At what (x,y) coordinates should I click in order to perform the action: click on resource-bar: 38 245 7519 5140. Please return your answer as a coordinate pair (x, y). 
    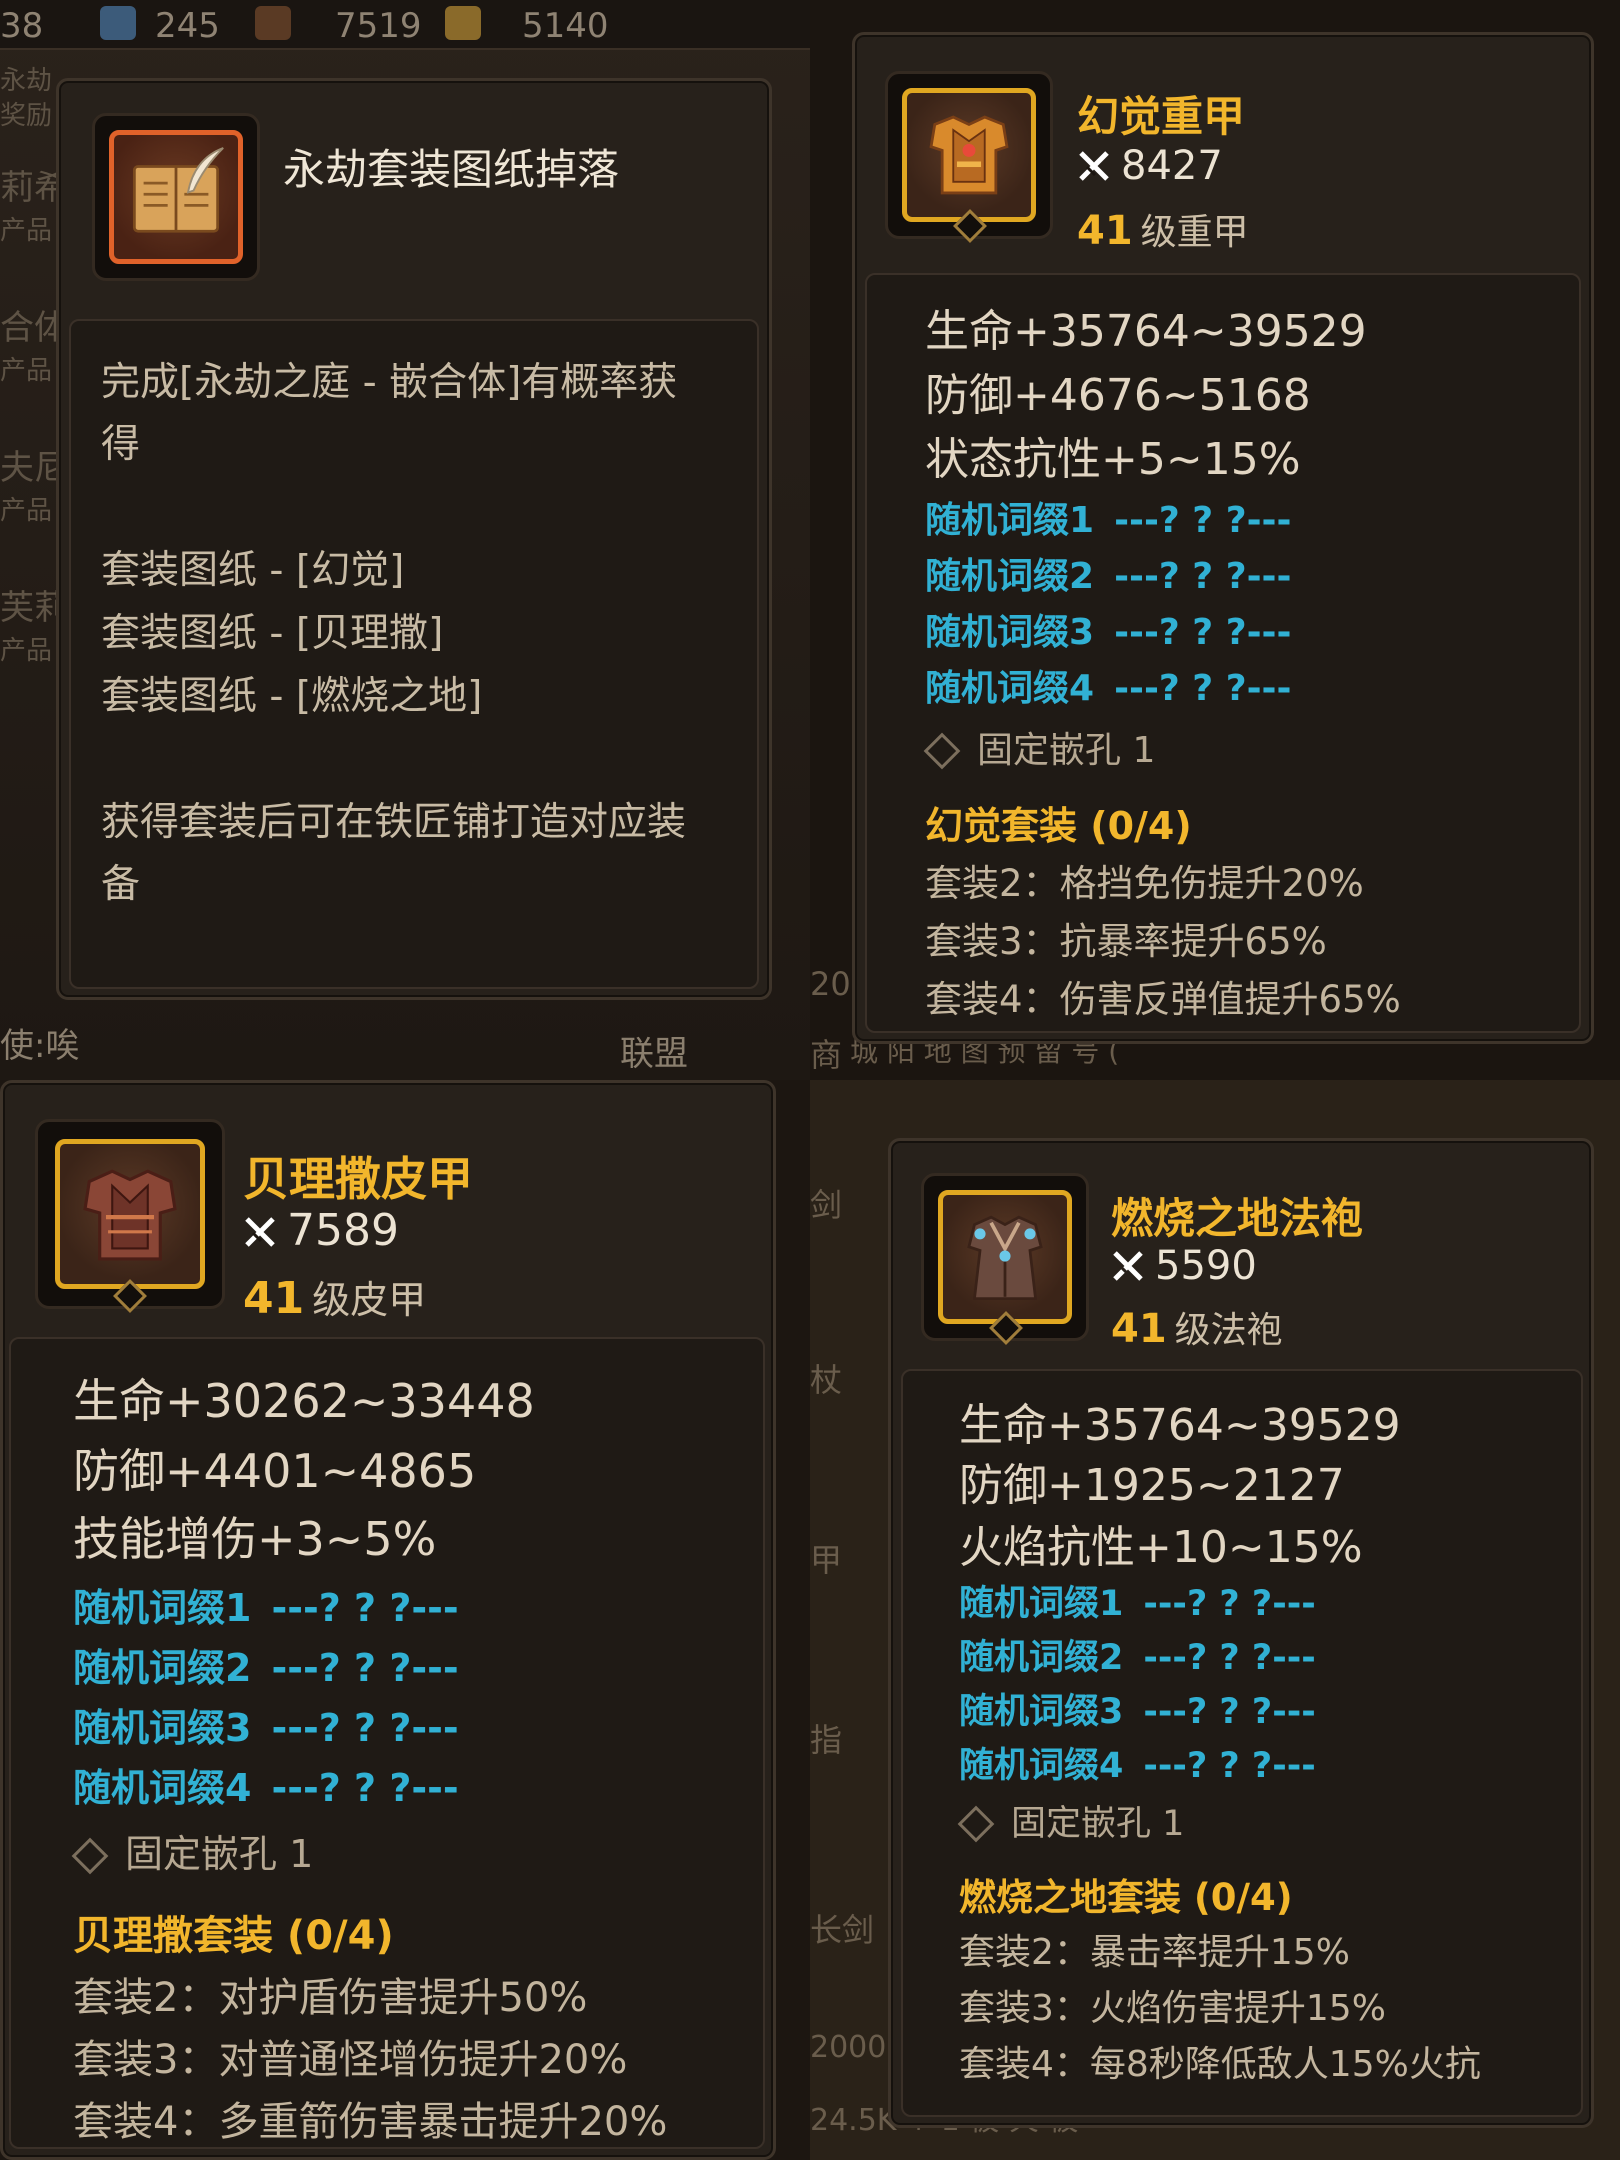
    Looking at the image, I should click on (405, 25).